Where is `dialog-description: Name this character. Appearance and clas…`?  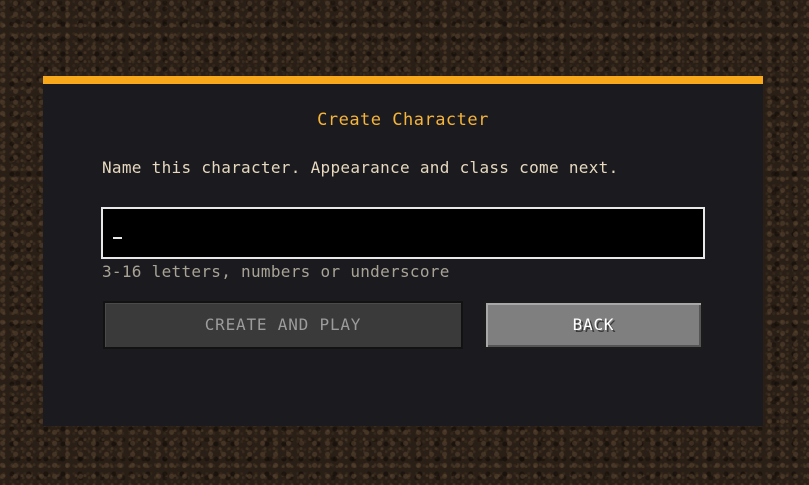 dialog-description: Name this character. Appearance and clas… is located at coordinates (360, 167).